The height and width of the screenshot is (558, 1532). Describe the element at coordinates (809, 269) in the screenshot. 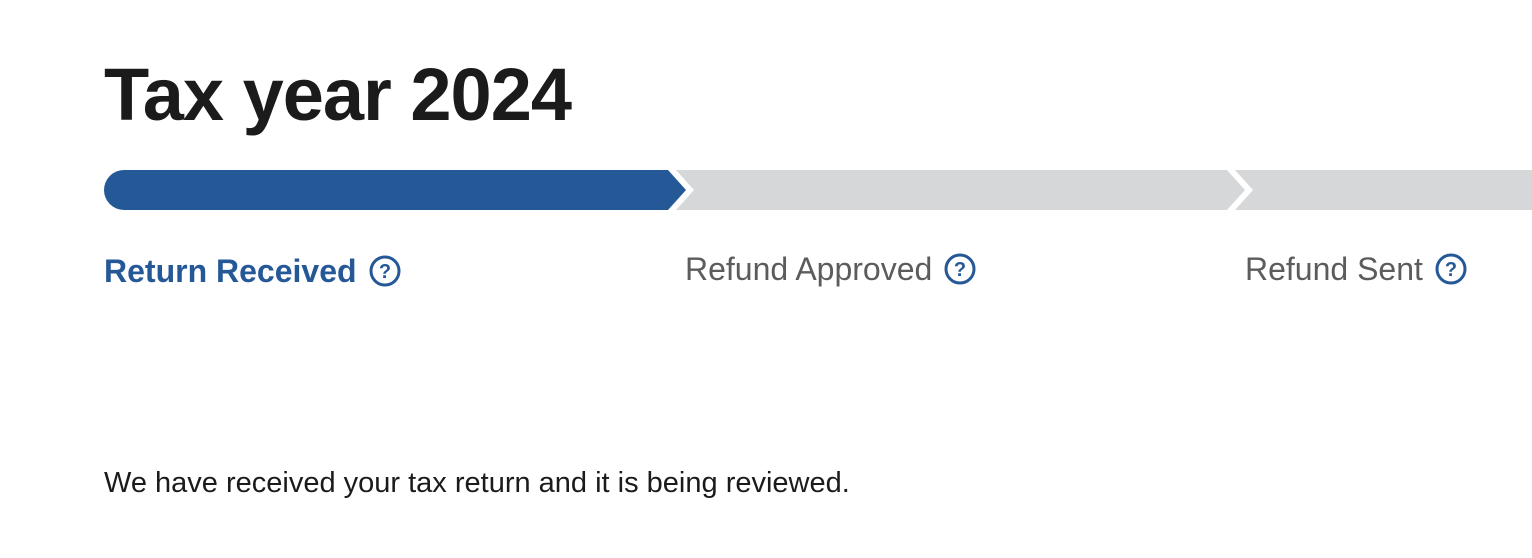

I see `step-label-refund-approved: Refund Approved` at that location.